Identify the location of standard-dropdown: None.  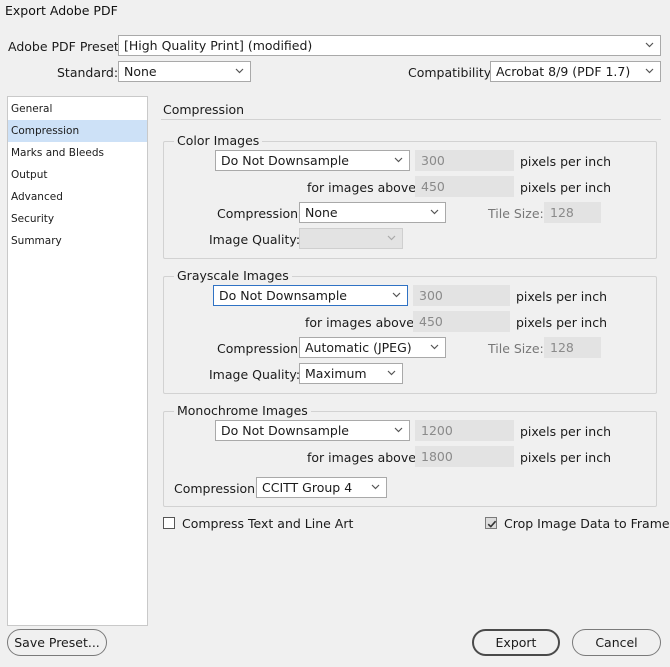
(184, 71).